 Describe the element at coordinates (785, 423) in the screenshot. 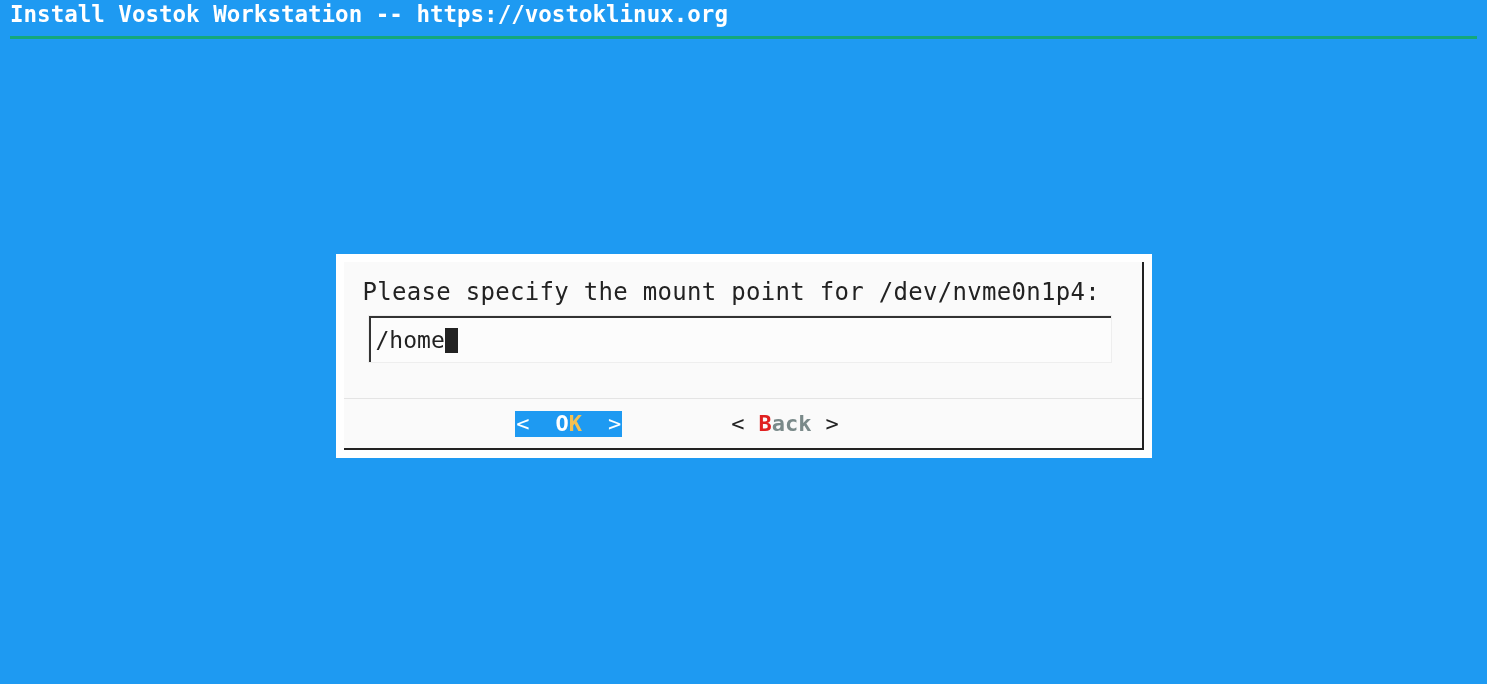

I see `dialog-button: < Back >` at that location.